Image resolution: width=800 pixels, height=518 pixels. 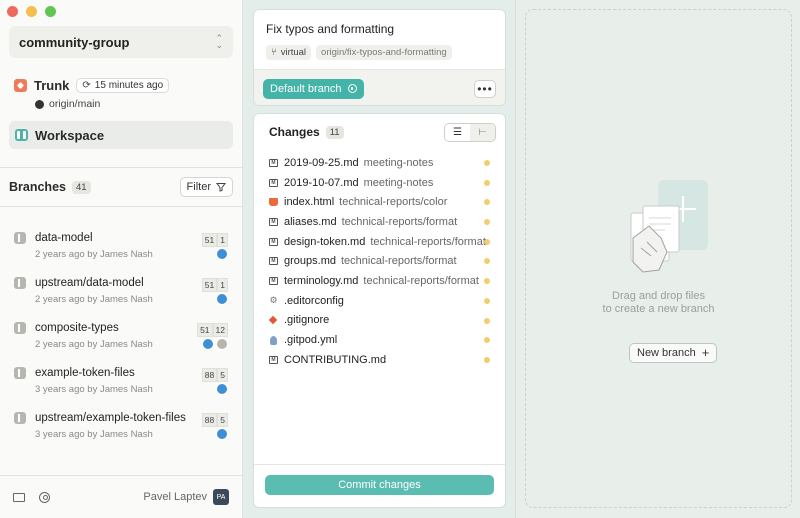 I want to click on trunk-sync-badge: ⟳ 15 minutes ago, so click(x=123, y=85).